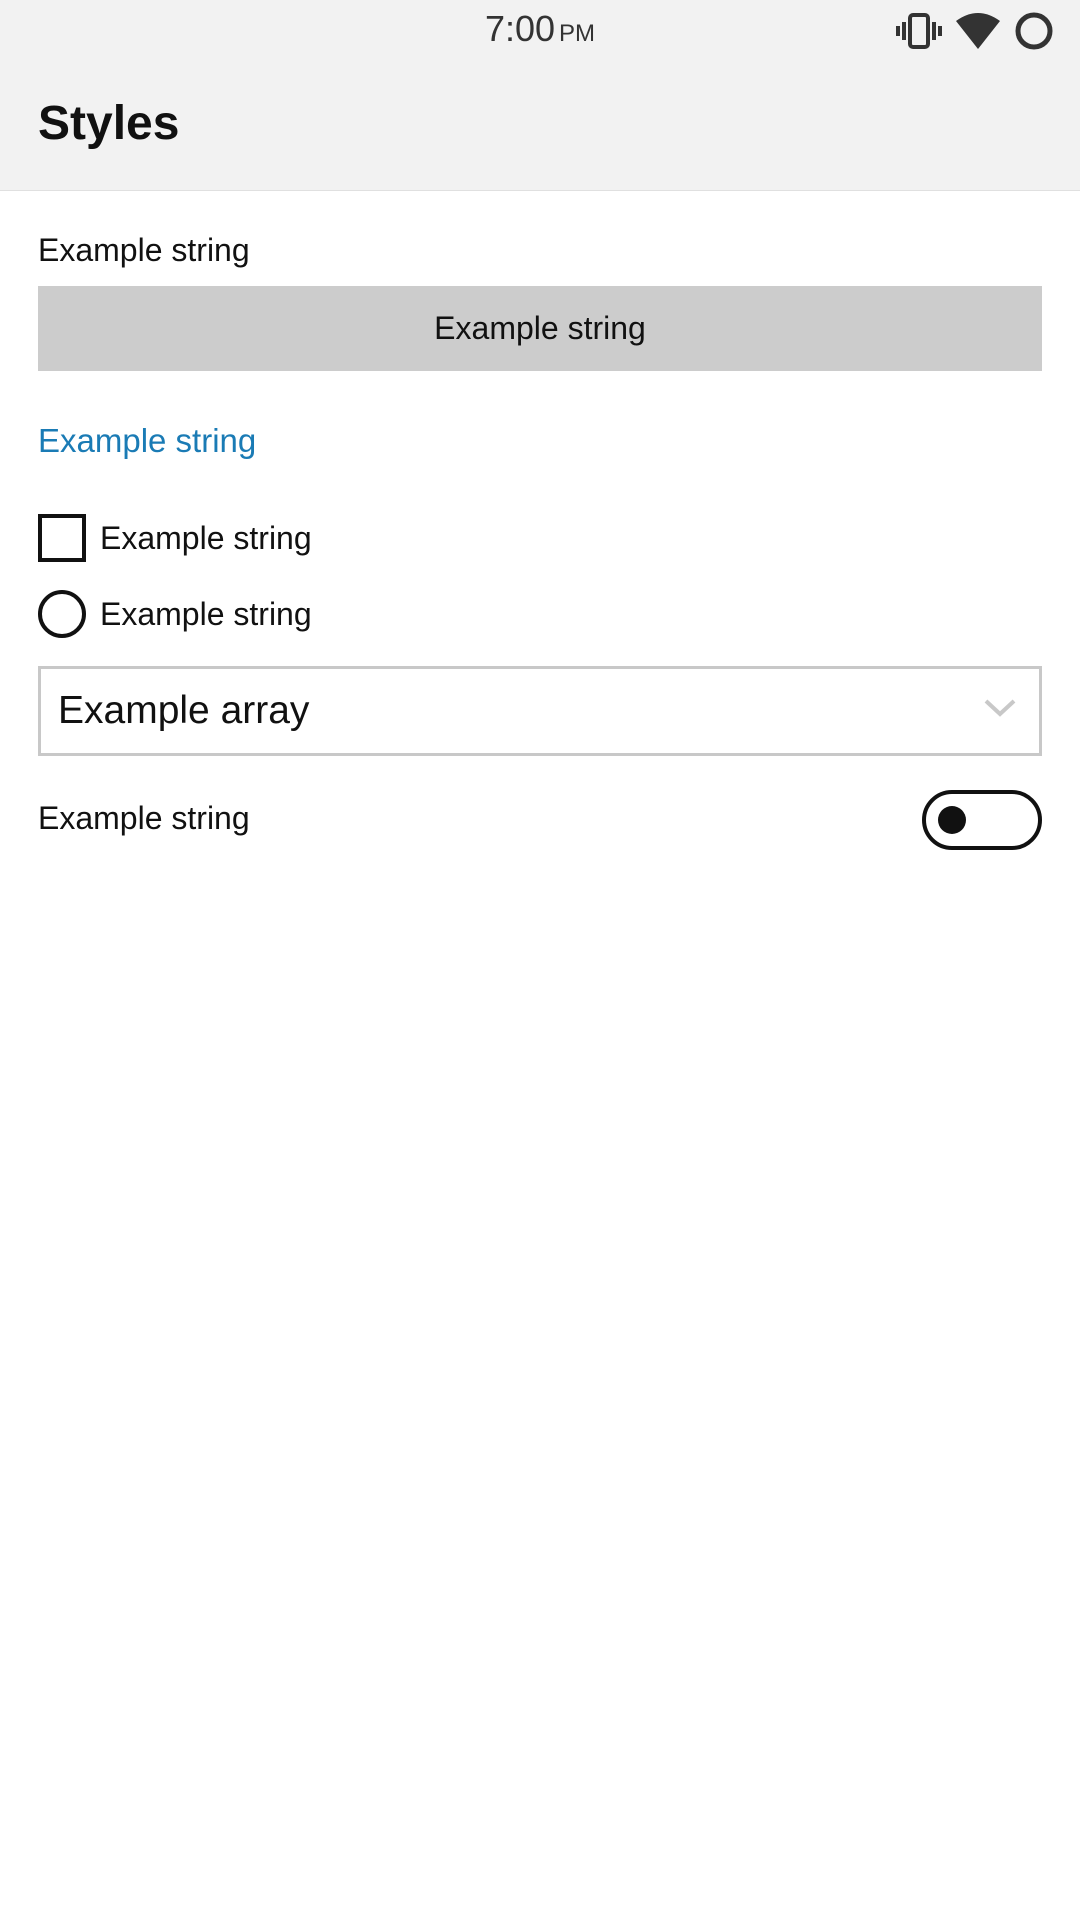  I want to click on toggle-knob, so click(952, 820).